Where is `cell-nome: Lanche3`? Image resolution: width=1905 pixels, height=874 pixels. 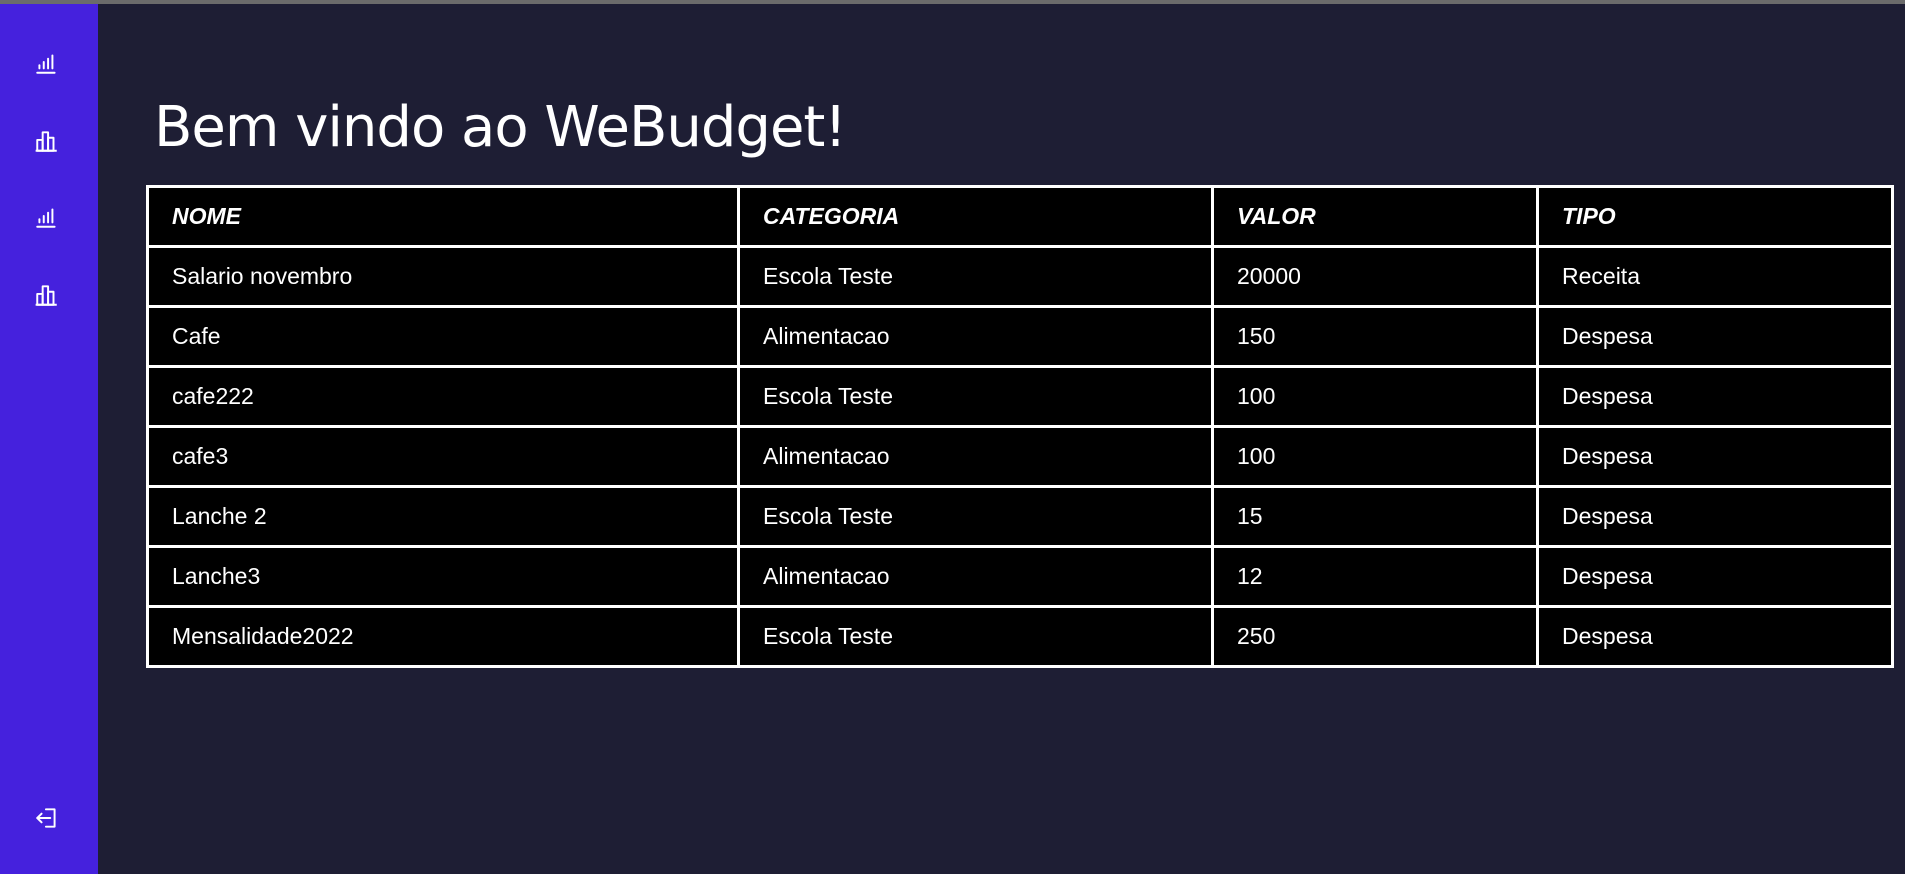
cell-nome: Lanche3 is located at coordinates (443, 576).